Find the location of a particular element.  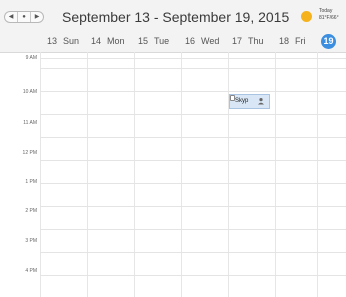

day-header-sun: 13 Sun is located at coordinates (63, 41).